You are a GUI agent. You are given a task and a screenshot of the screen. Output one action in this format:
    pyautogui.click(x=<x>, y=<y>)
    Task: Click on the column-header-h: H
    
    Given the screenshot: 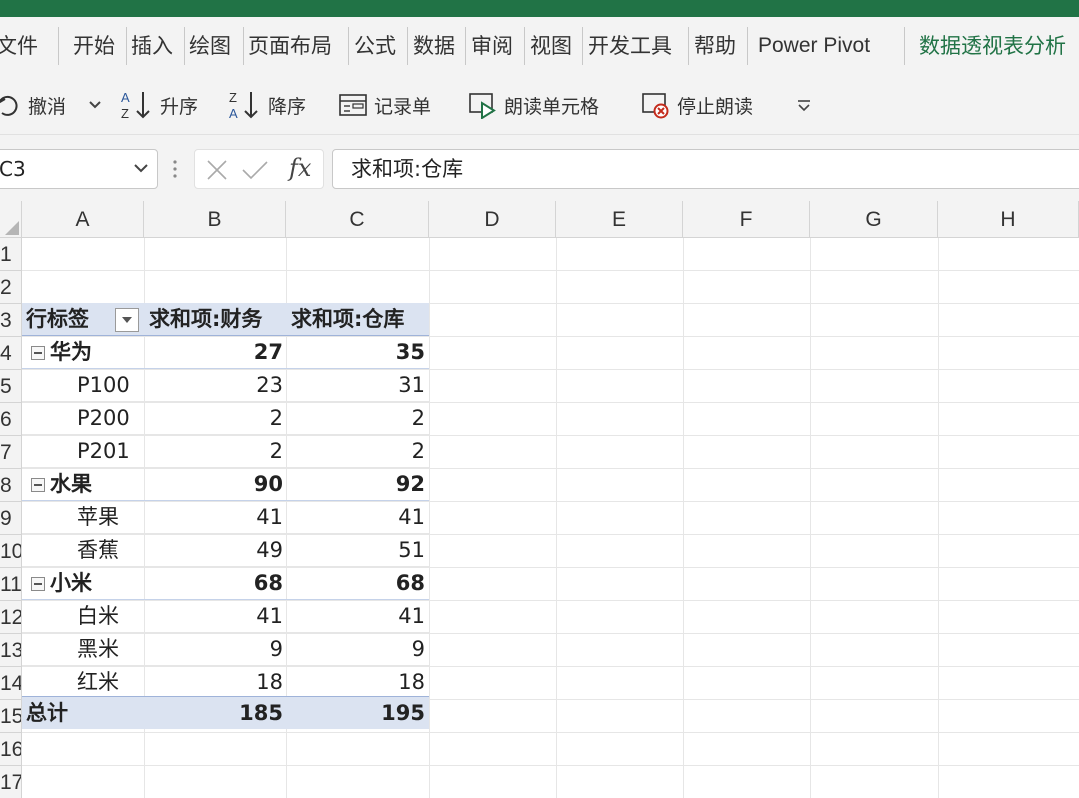 What is the action you would take?
    pyautogui.click(x=1008, y=219)
    